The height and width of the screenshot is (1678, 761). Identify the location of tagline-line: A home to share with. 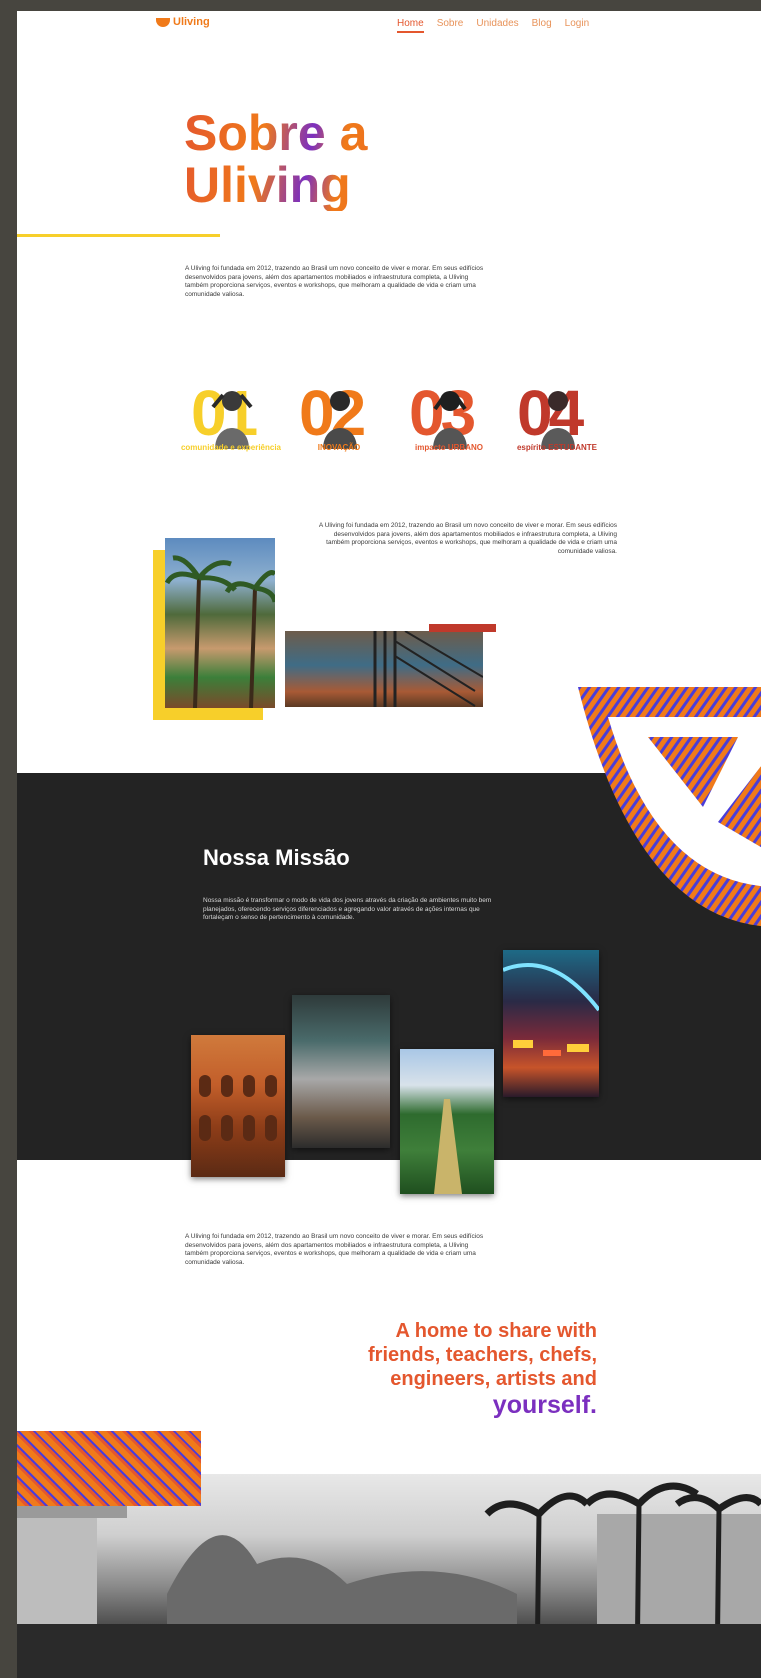
(496, 1331).